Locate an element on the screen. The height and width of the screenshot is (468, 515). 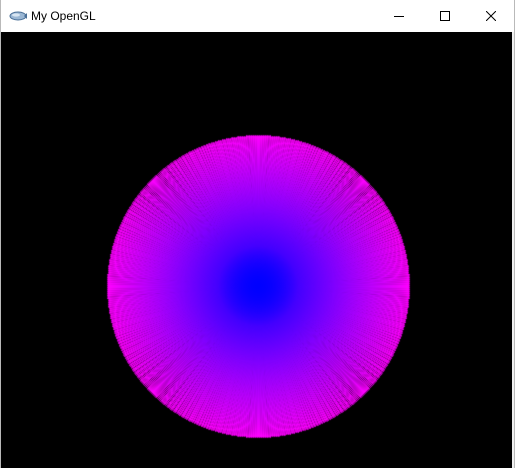
close-button is located at coordinates (491, 15).